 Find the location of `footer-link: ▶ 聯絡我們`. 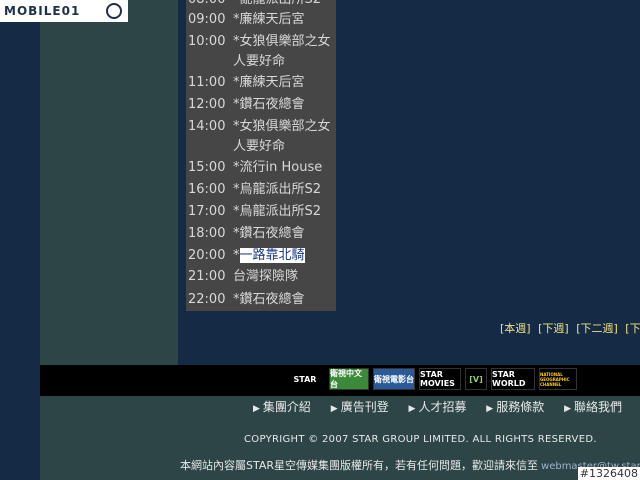

footer-link: ▶ 聯絡我們 is located at coordinates (597, 407).